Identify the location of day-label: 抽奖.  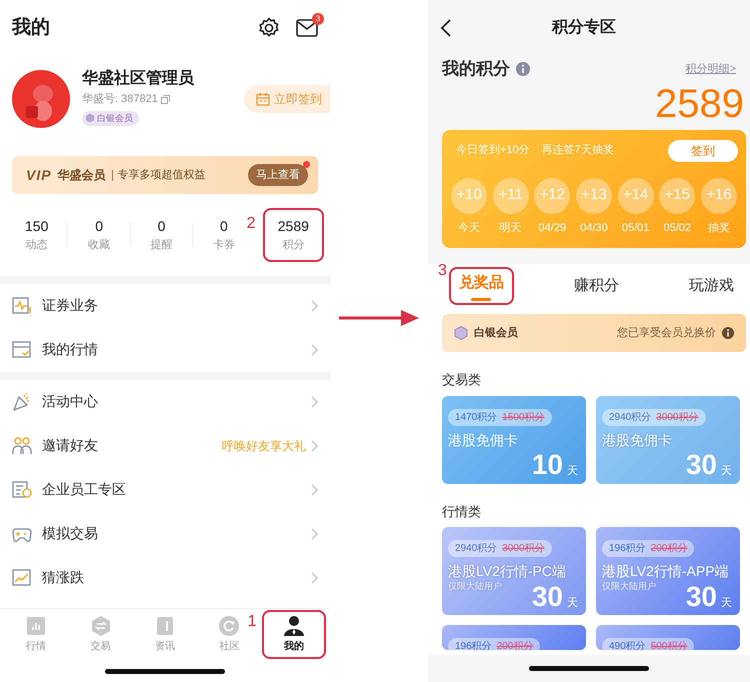
(719, 228).